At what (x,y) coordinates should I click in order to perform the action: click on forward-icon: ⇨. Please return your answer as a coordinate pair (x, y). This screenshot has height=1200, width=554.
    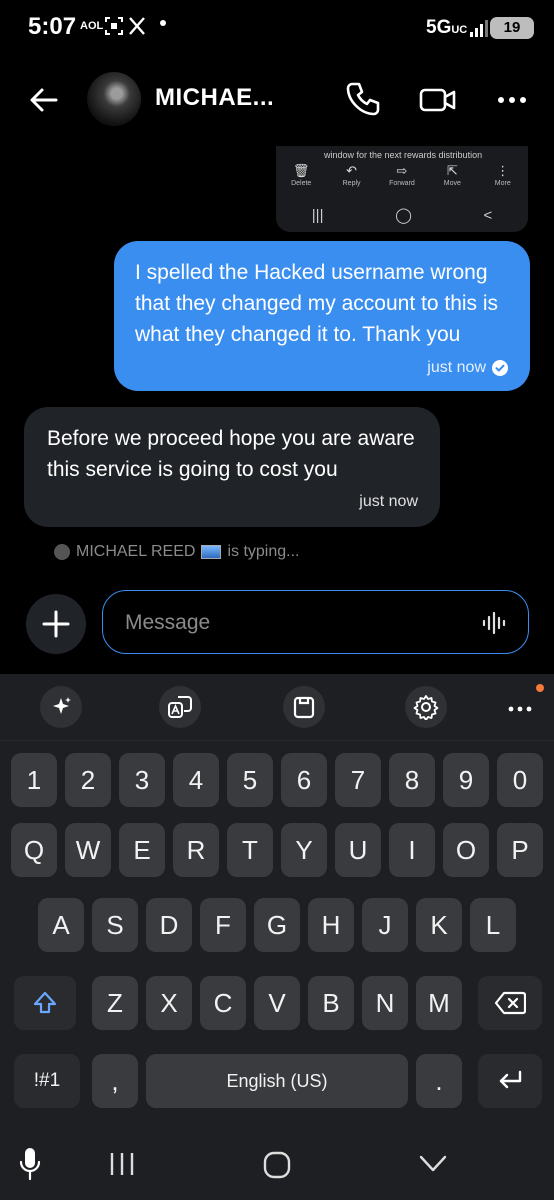
    Looking at the image, I should click on (402, 170).